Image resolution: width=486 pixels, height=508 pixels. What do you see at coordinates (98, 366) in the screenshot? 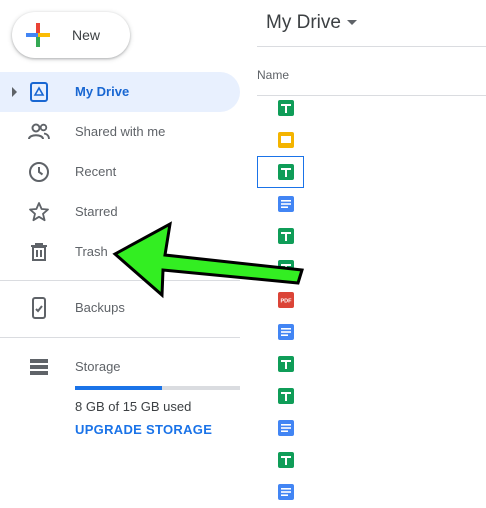
I see `sidebar-item-label: Storage` at bounding box center [98, 366].